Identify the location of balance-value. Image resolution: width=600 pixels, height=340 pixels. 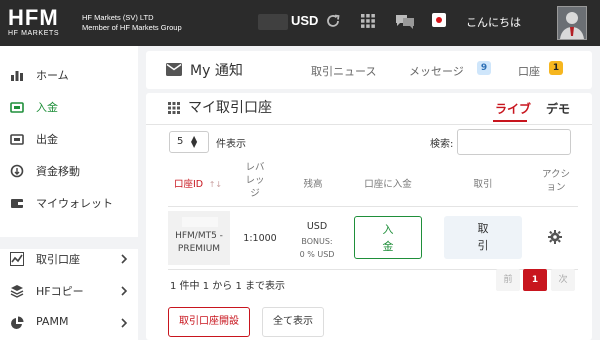
(273, 22).